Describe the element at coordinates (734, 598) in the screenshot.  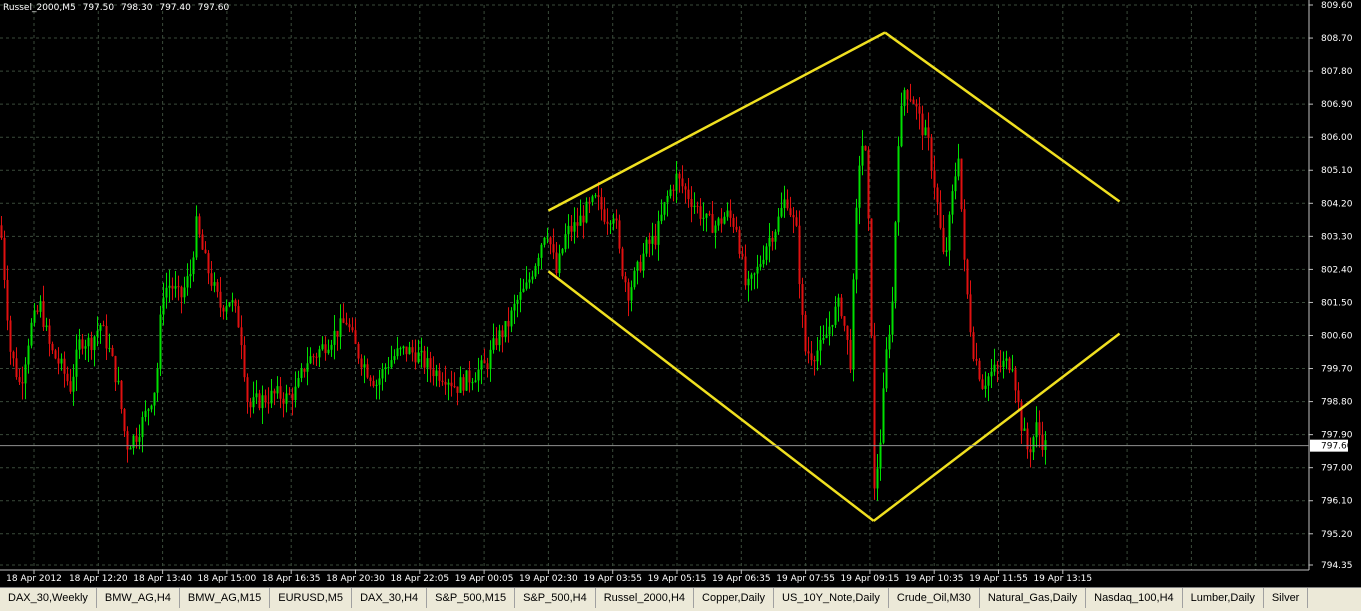
I see `chart-tab-8: Copper,Daily` at that location.